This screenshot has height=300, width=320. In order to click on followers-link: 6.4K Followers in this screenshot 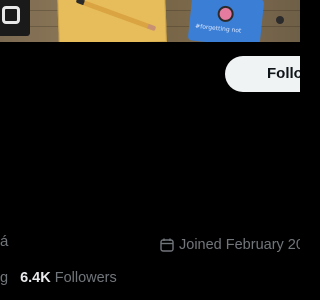, I will do `click(68, 278)`.